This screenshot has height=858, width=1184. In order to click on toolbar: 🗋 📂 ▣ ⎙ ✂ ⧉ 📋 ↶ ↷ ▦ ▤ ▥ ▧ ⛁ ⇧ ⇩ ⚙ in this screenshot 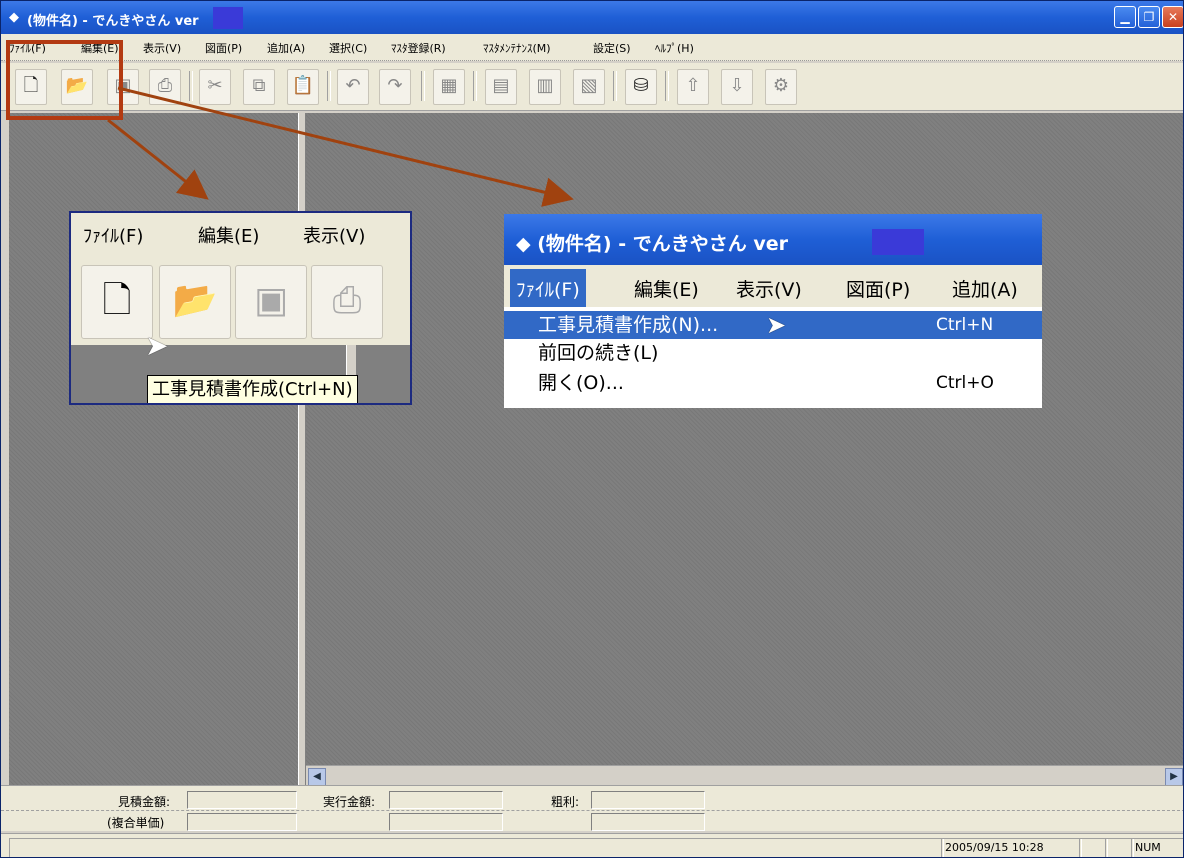, I will do `click(592, 87)`.